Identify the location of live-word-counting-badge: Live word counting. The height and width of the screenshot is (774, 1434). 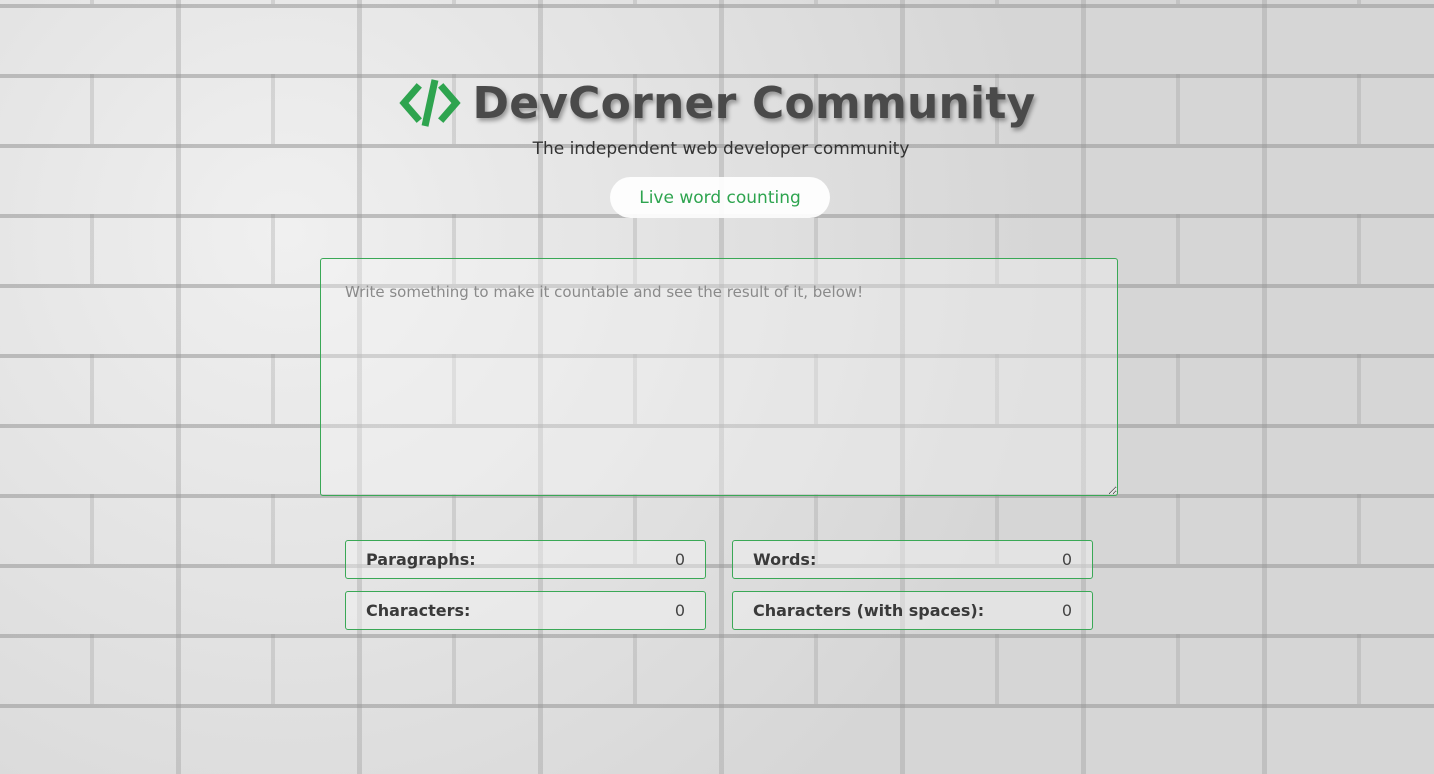
(720, 197).